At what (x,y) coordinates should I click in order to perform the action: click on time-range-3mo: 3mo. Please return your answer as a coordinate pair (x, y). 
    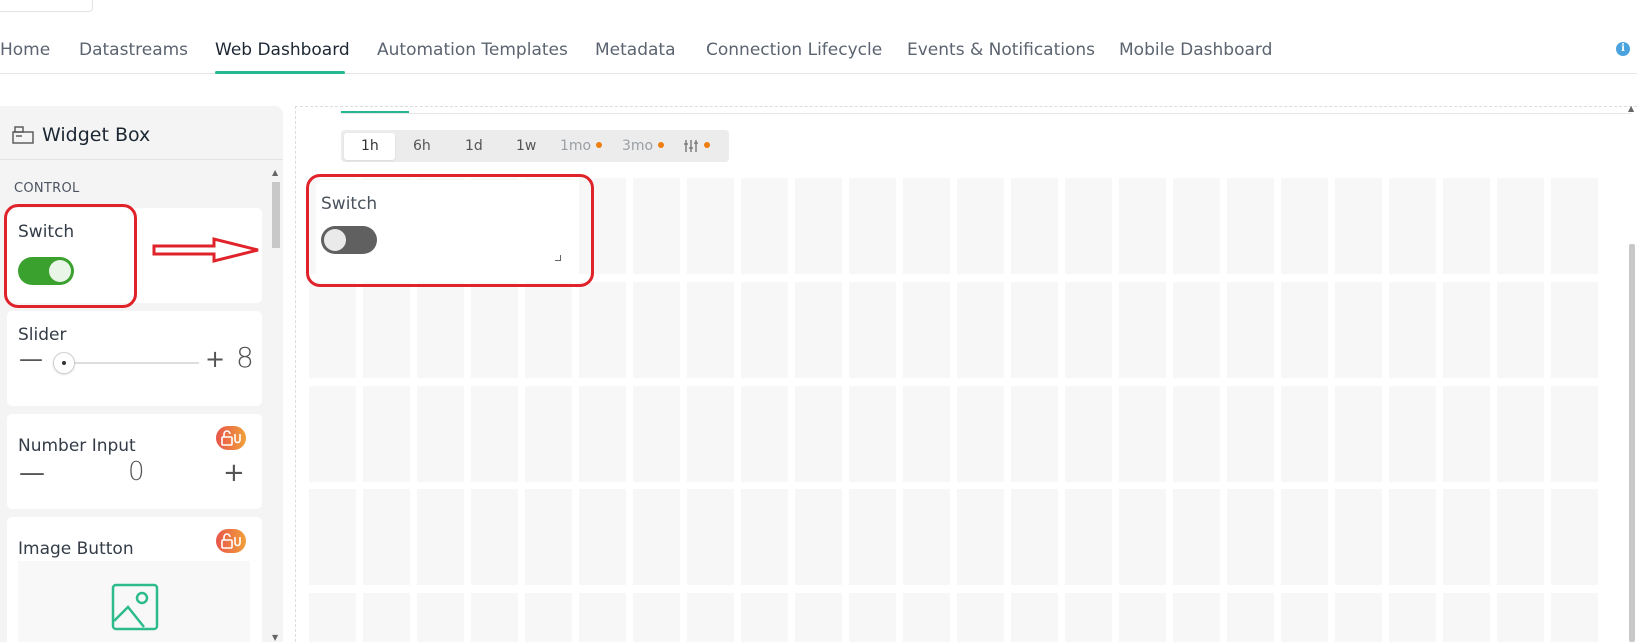
    Looking at the image, I should click on (643, 146).